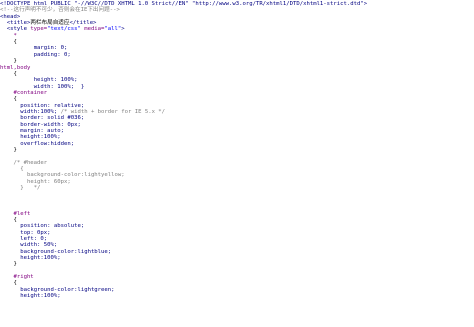 The height and width of the screenshot is (327, 474). I want to click on code-token: margin: auto;, so click(42, 131).